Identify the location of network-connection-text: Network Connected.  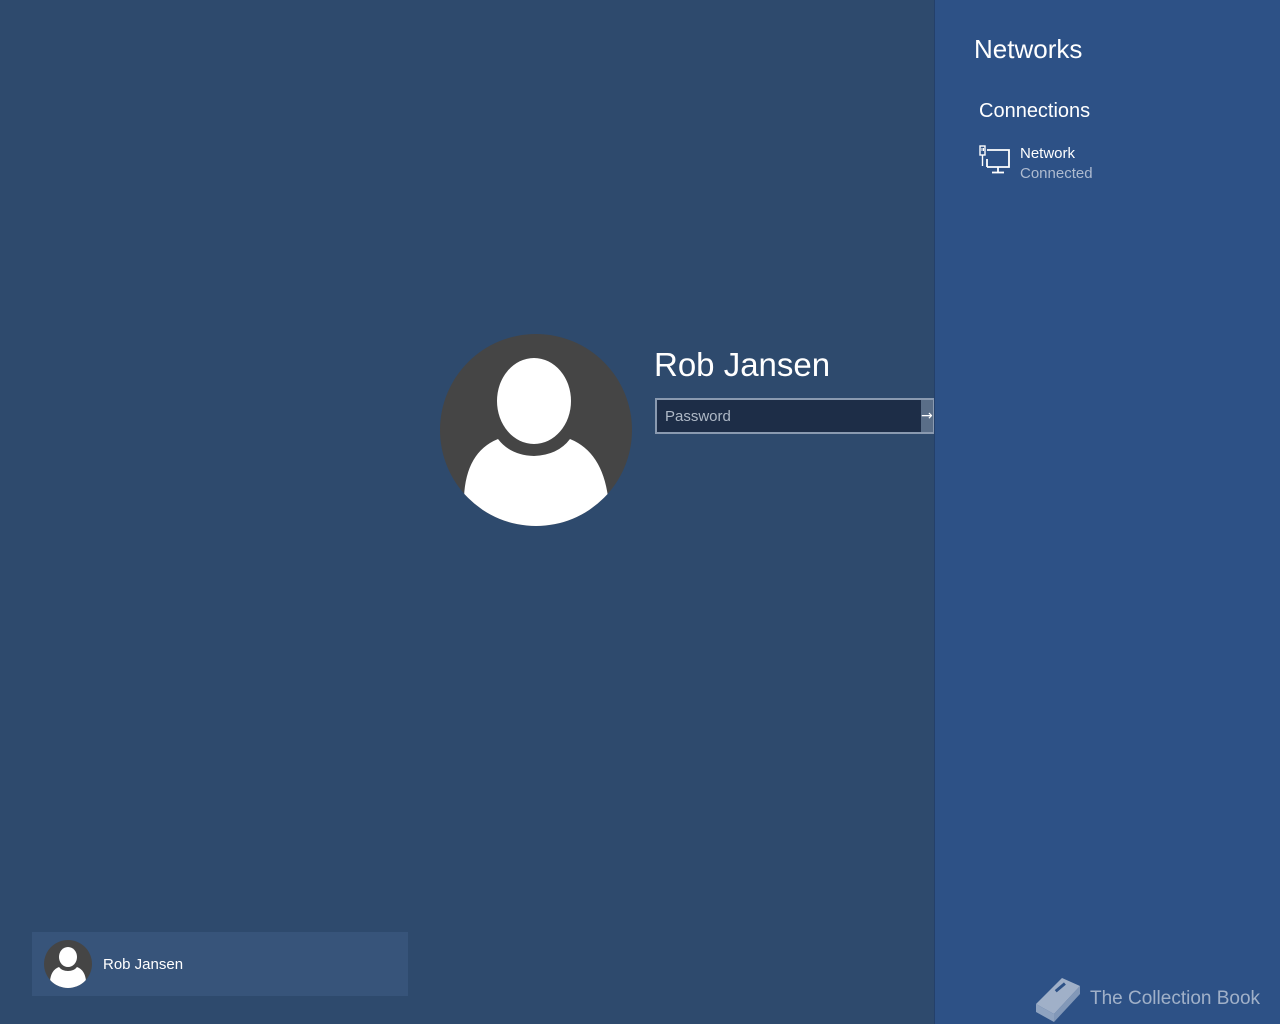
(1056, 164).